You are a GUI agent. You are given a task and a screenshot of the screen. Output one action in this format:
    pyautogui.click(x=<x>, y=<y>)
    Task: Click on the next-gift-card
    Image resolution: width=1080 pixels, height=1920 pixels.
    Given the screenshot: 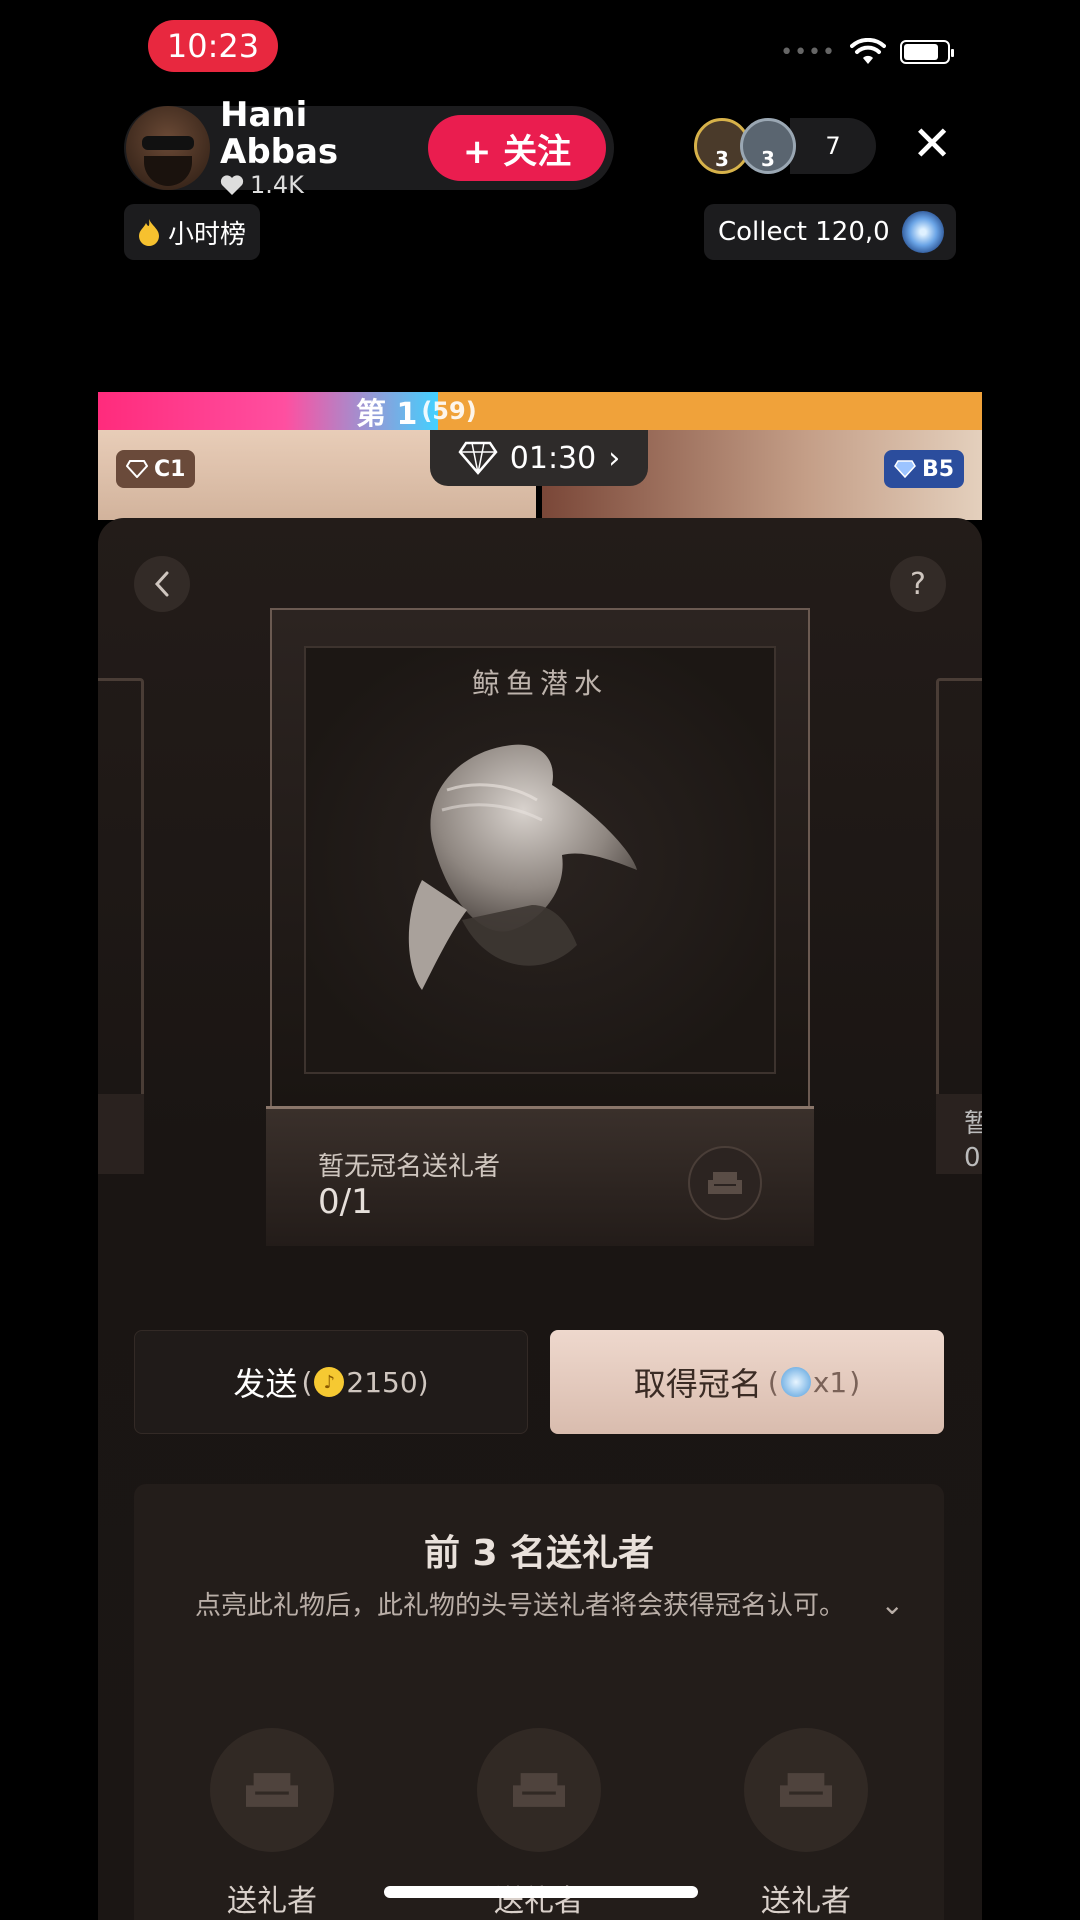 What is the action you would take?
    pyautogui.click(x=959, y=888)
    